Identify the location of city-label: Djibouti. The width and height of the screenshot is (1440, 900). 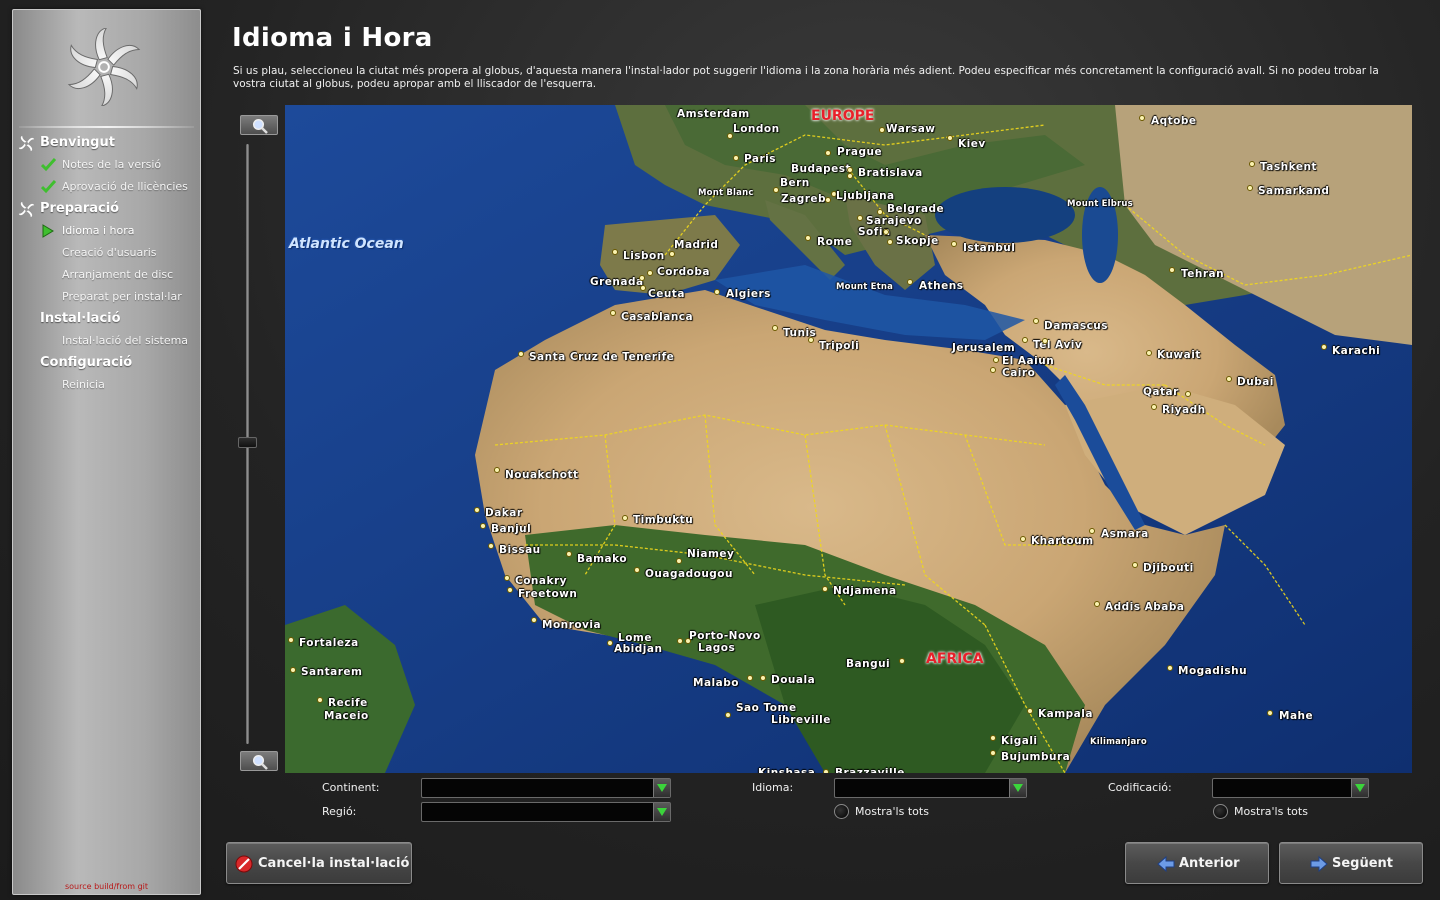
(1168, 568).